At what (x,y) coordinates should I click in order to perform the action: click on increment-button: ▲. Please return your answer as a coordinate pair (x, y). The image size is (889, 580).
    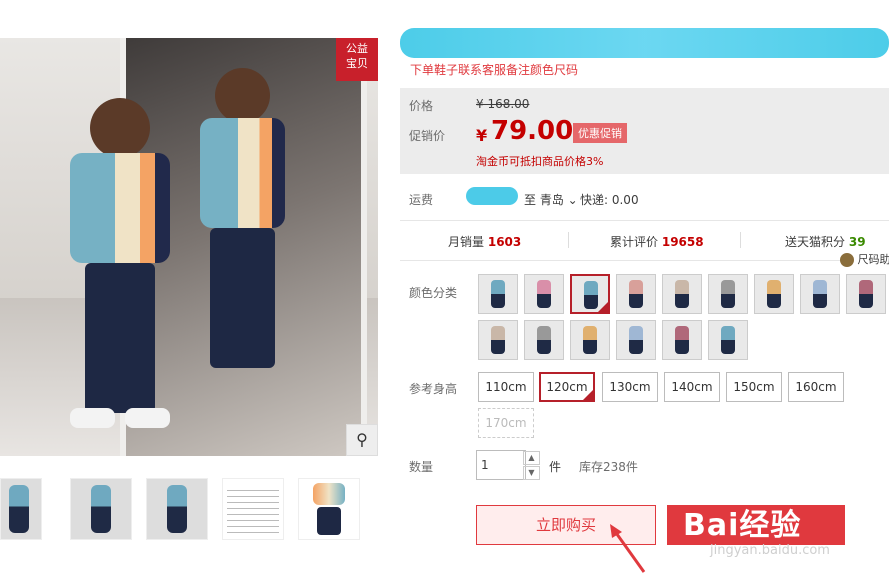
    Looking at the image, I should click on (531, 458).